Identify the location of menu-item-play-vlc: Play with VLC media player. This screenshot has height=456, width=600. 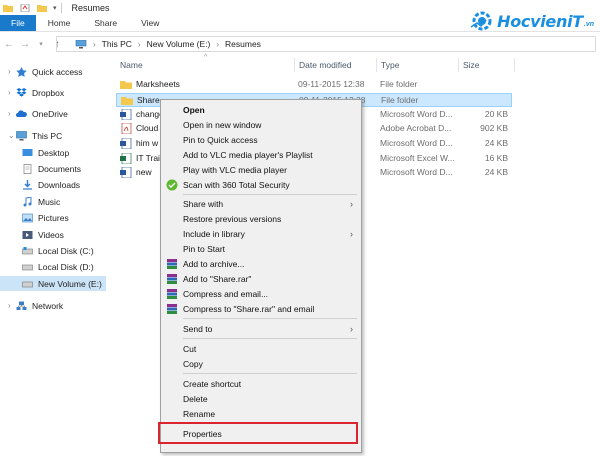
(261, 170).